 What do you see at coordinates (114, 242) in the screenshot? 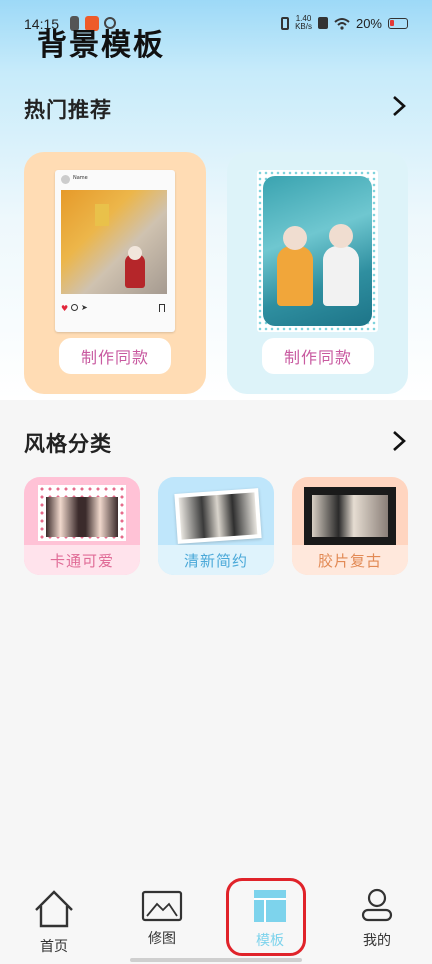
I see `photo-christmas` at bounding box center [114, 242].